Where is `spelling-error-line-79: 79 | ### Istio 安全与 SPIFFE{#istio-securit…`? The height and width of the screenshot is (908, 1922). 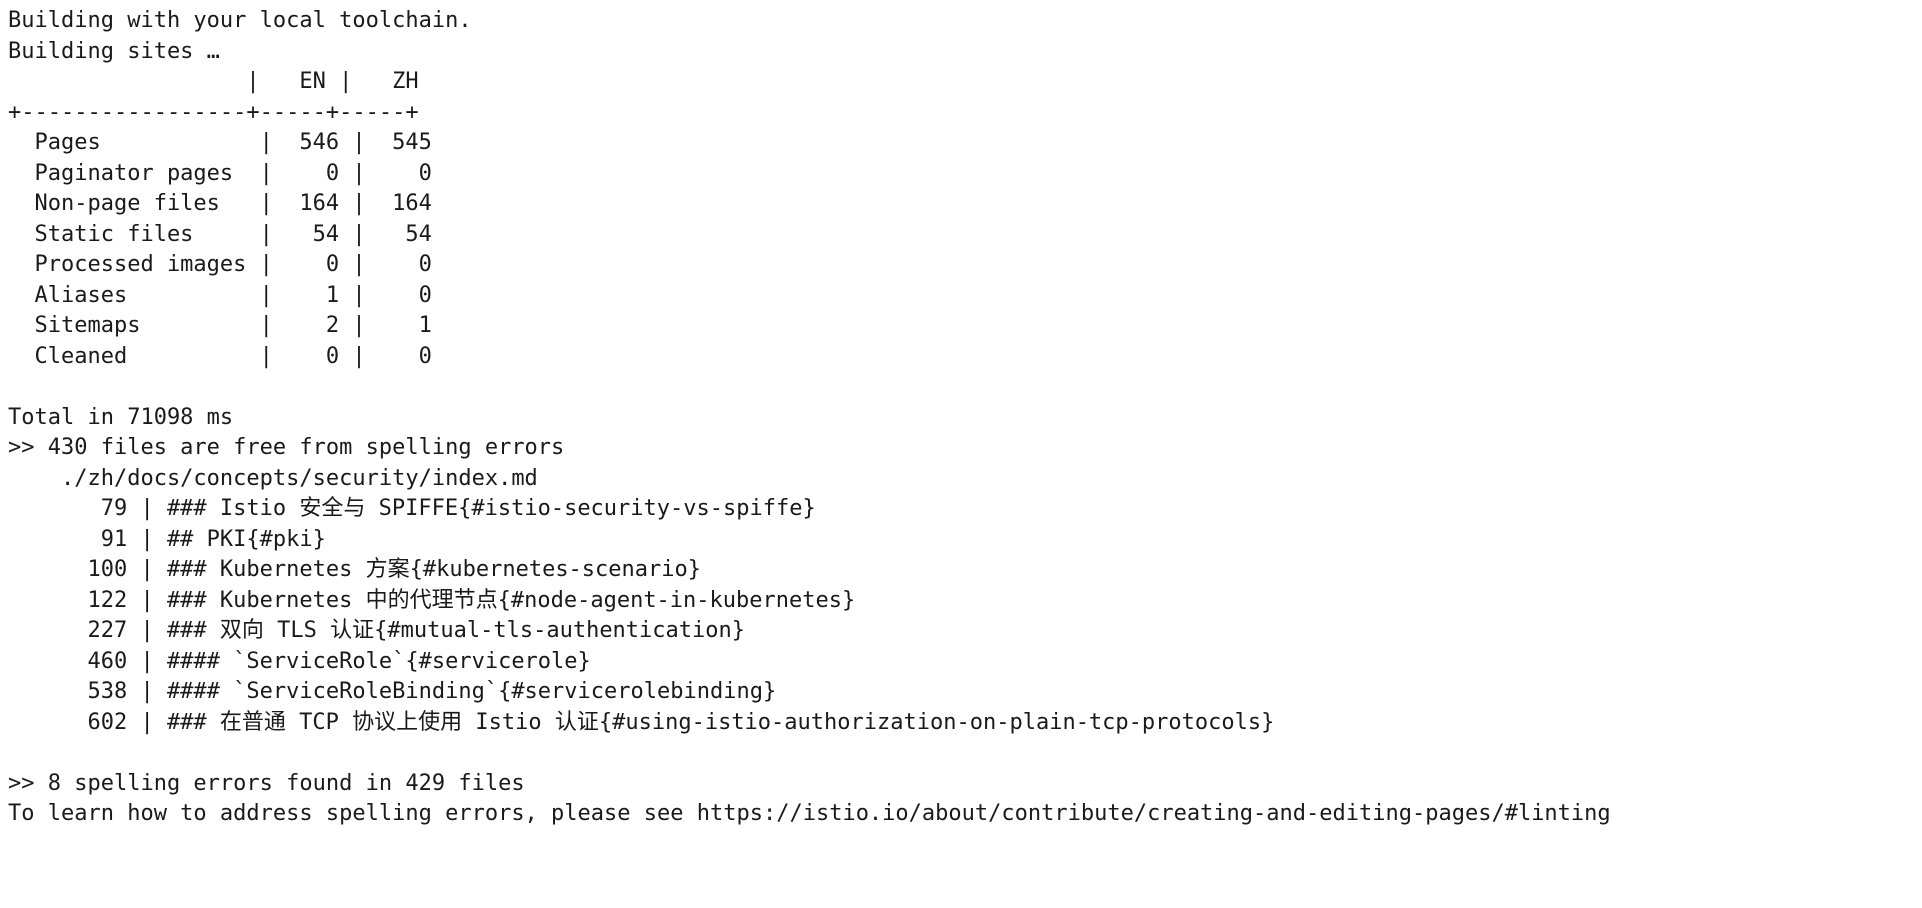
spelling-error-line-79: 79 | ### Istio 安全与 SPIFFE{#istio-securit… is located at coordinates (412, 508).